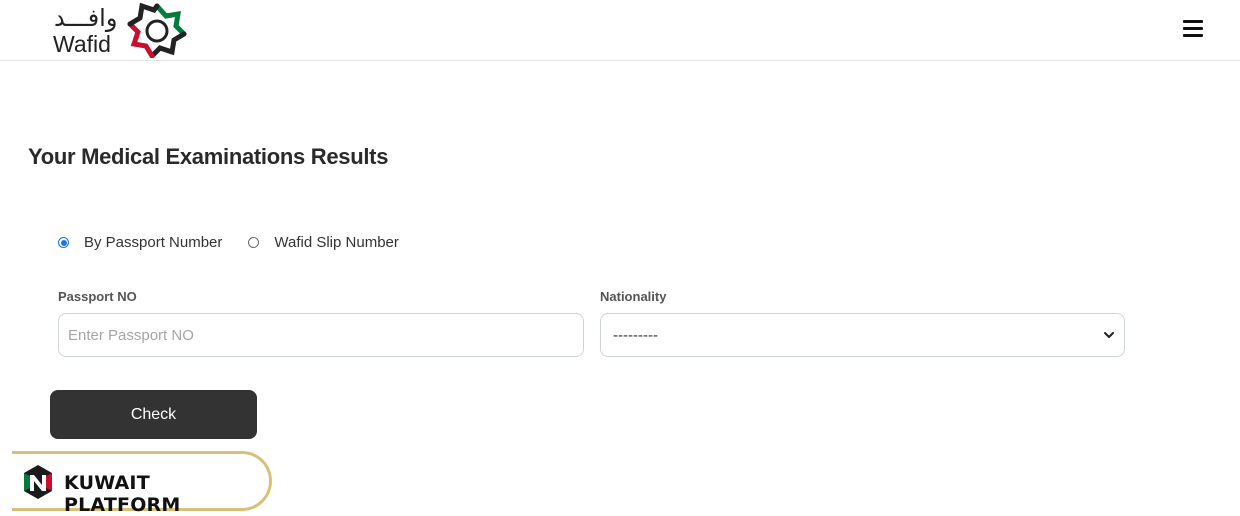  Describe the element at coordinates (635, 335) in the screenshot. I see `nationality-selected-value: ---------` at that location.